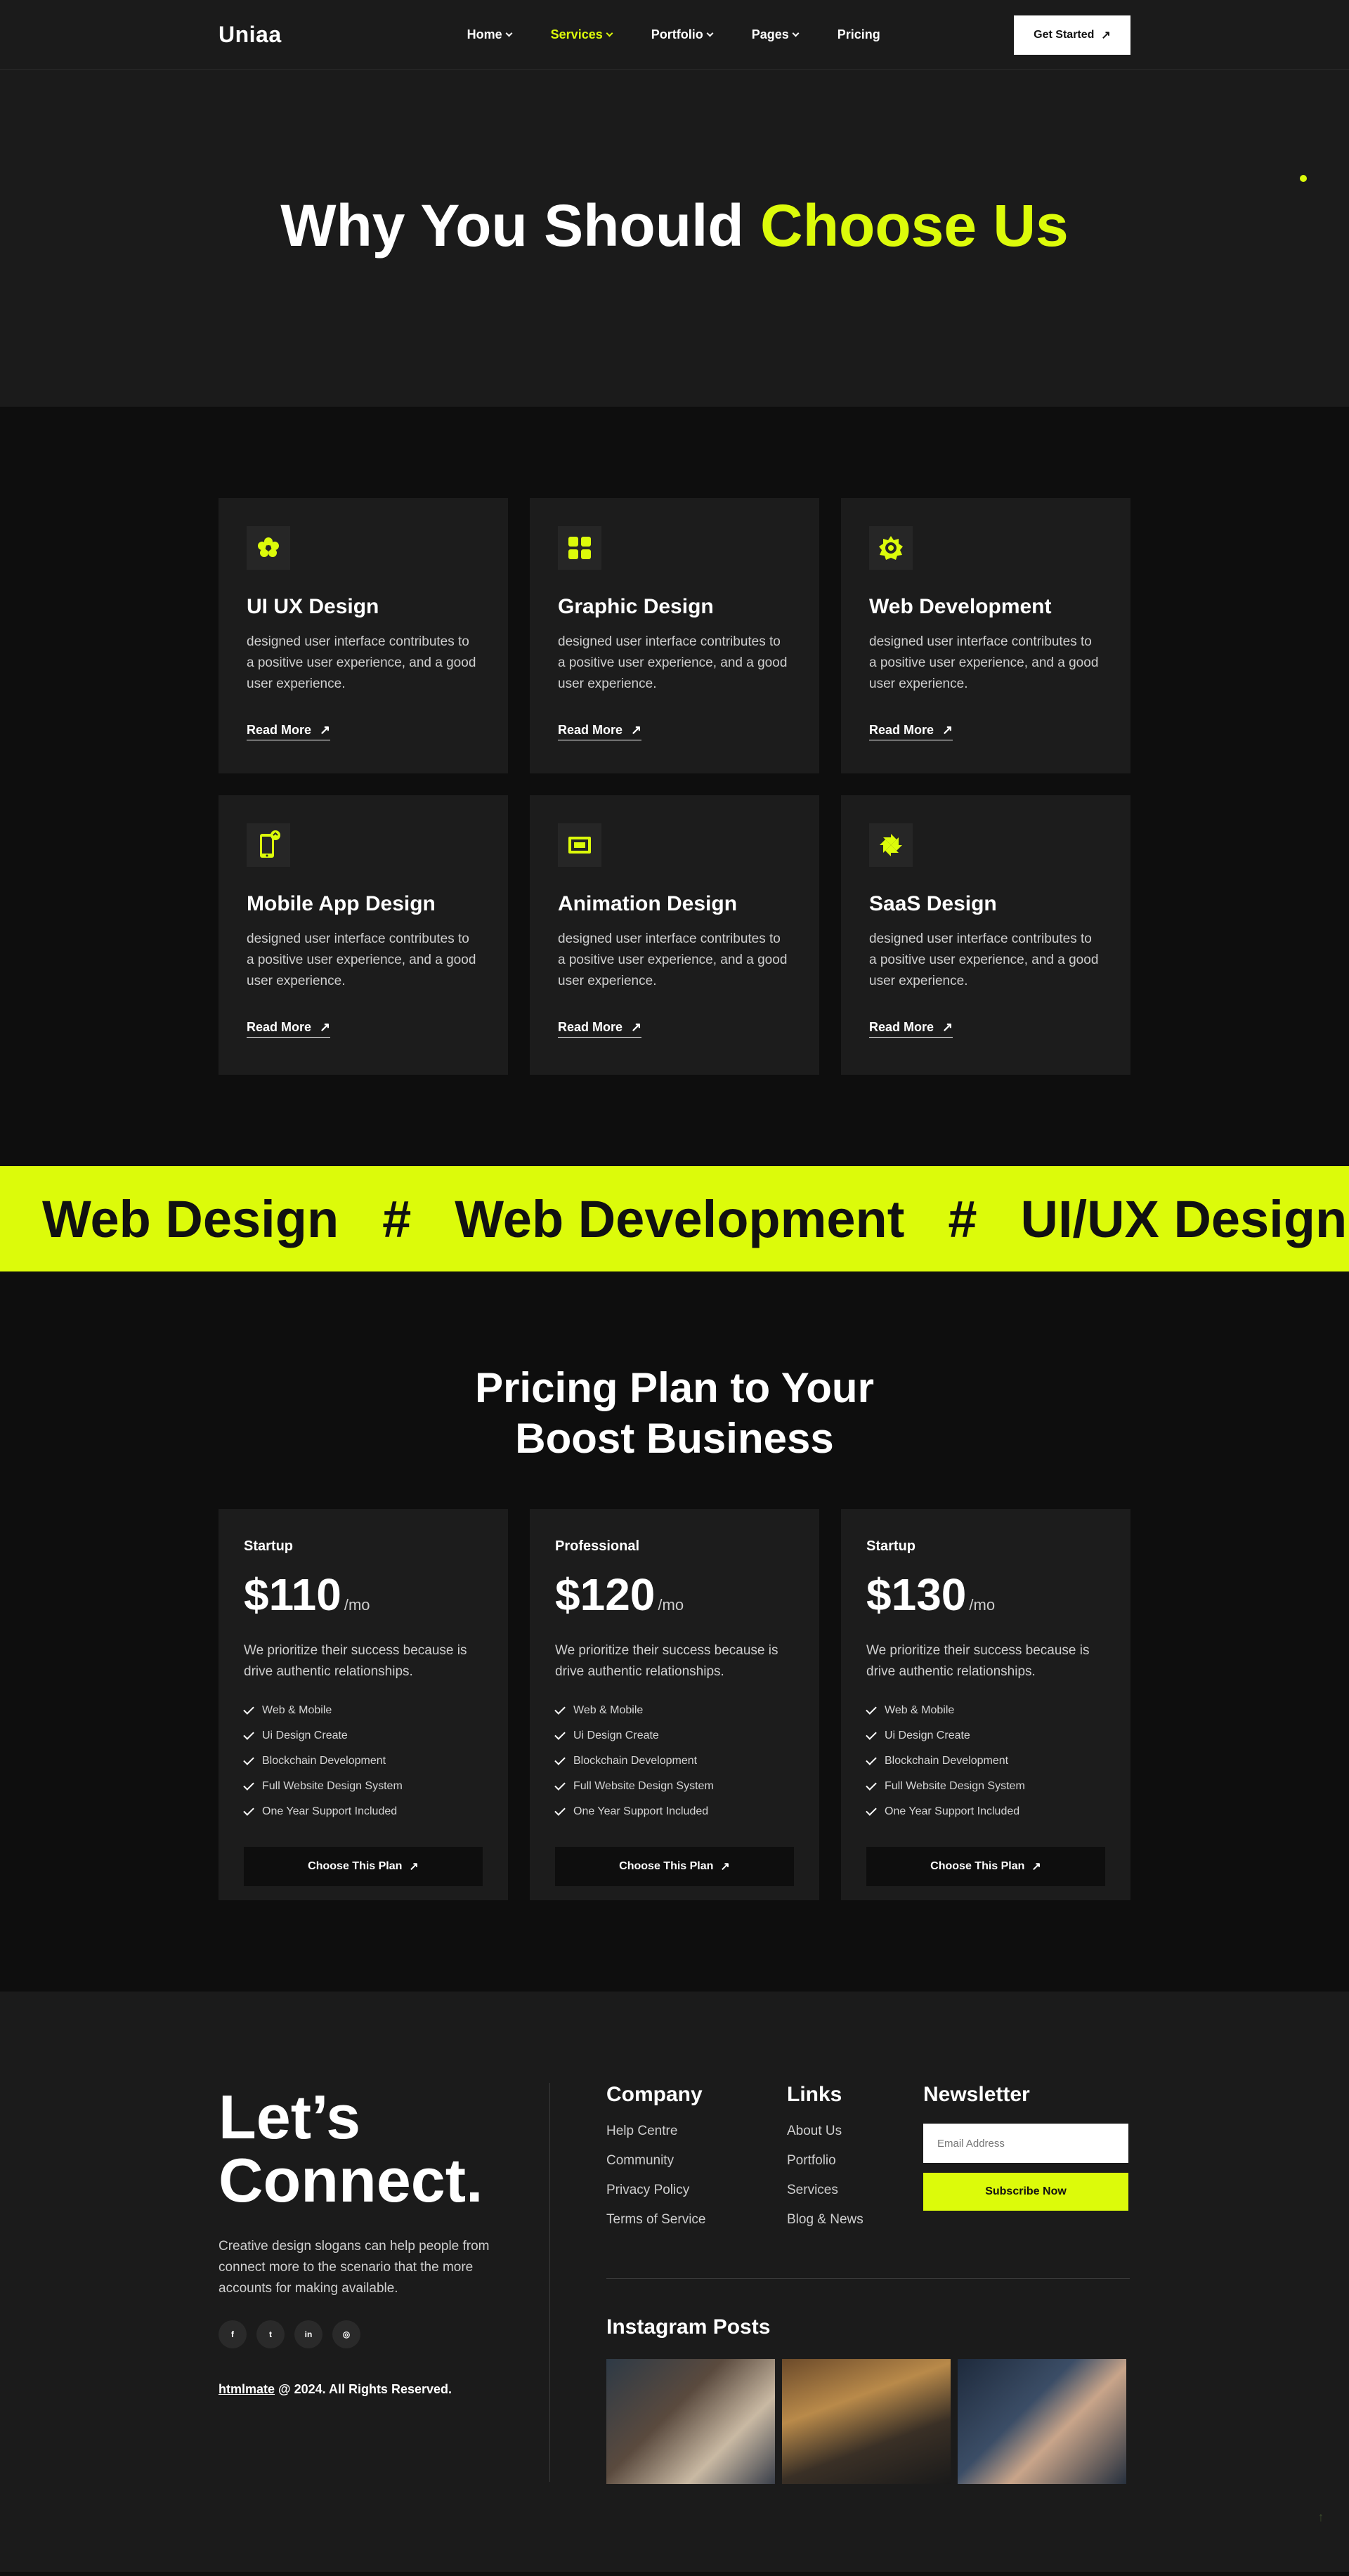 The height and width of the screenshot is (2576, 1349). I want to click on page-title: Why You Should Choose Us, so click(674, 226).